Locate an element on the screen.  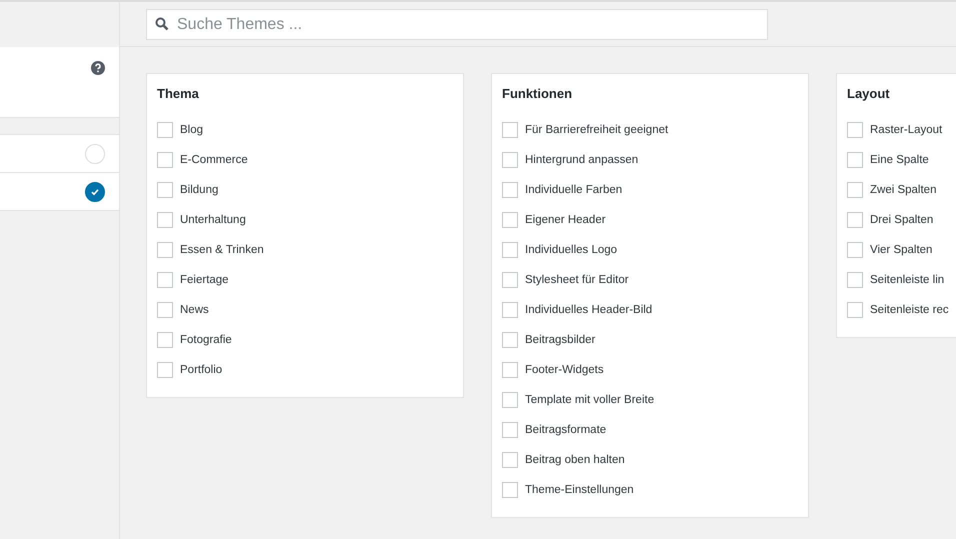
checkbox-label: Seitenleiste lin is located at coordinates (907, 280).